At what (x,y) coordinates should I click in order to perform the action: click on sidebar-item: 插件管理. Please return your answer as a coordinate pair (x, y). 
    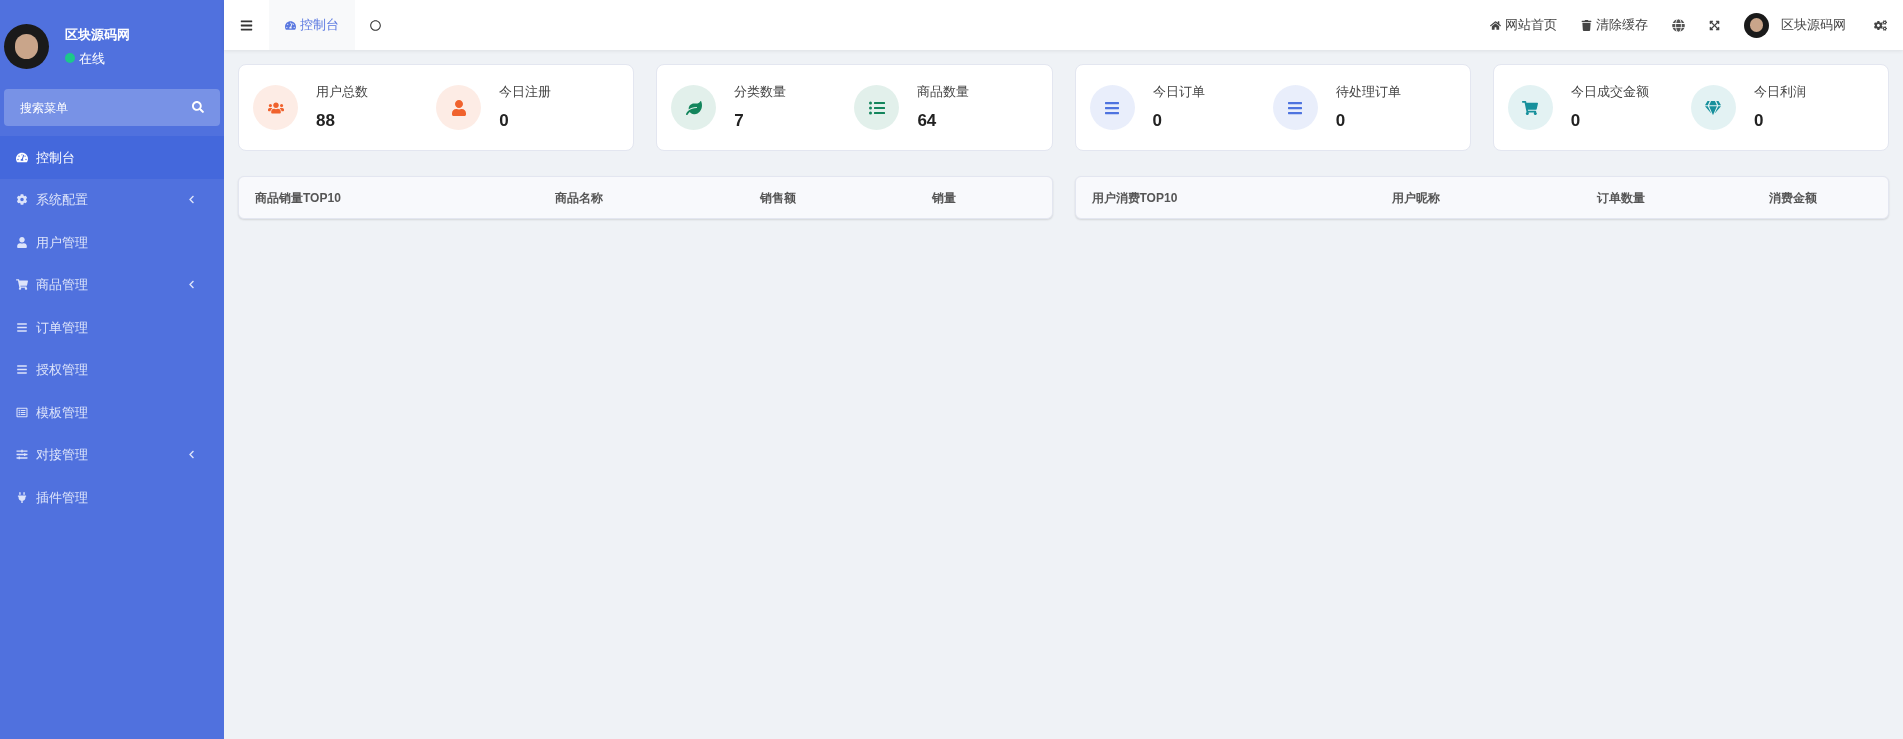
    Looking at the image, I should click on (112, 497).